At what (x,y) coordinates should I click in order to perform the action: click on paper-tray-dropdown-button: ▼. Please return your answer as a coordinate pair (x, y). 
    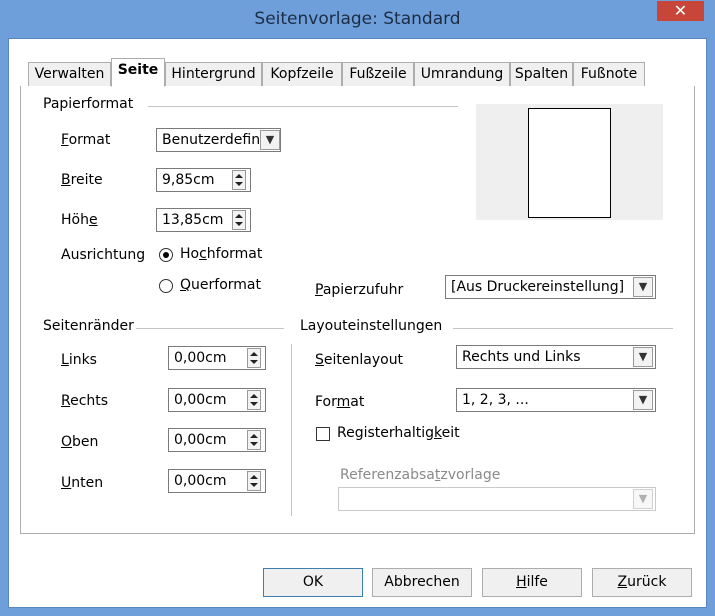
    Looking at the image, I should click on (643, 287).